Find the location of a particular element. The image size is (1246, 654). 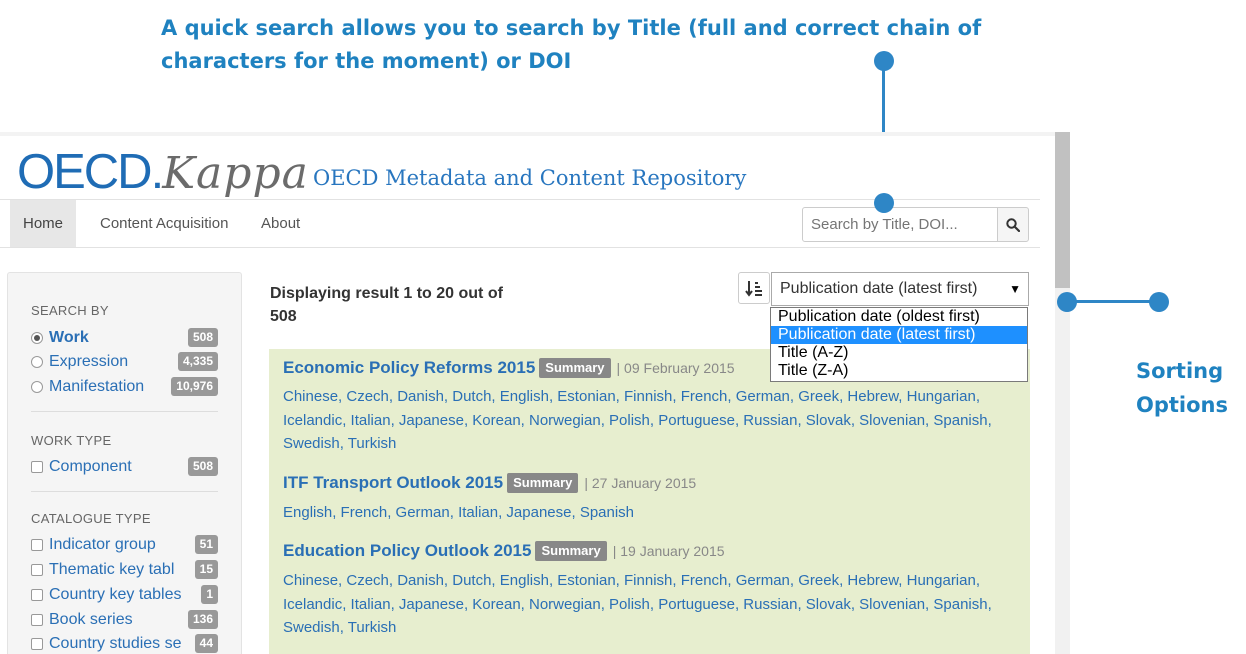

sort-option-latest: Publication date (latest first) is located at coordinates (899, 335).